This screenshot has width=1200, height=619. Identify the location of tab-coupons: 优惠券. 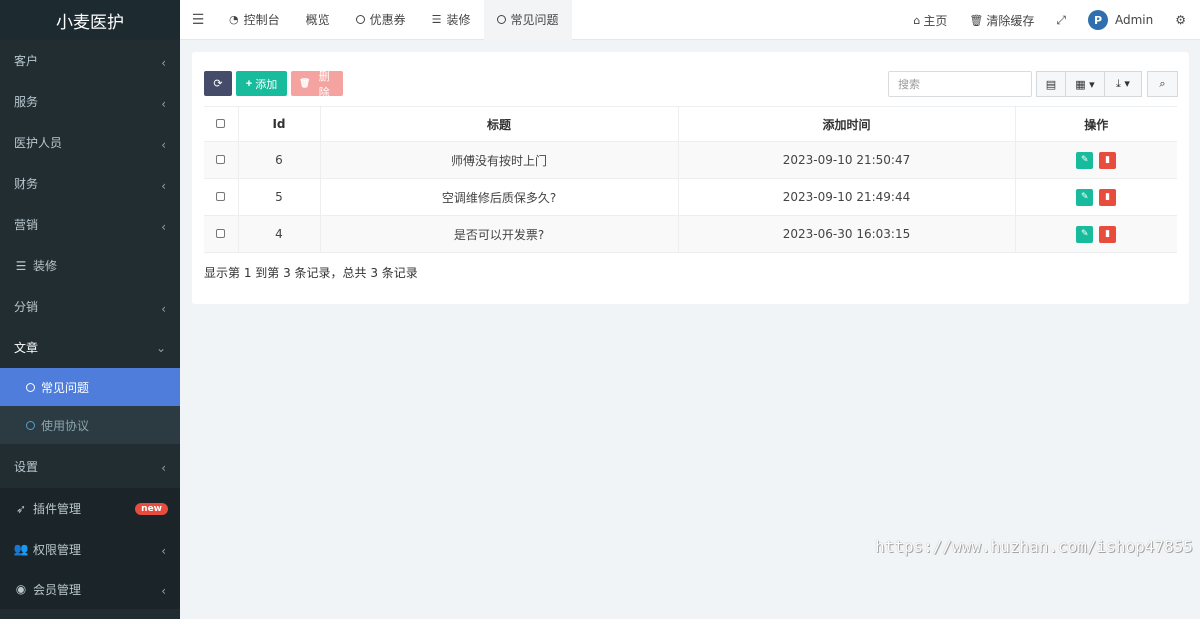
(381, 20).